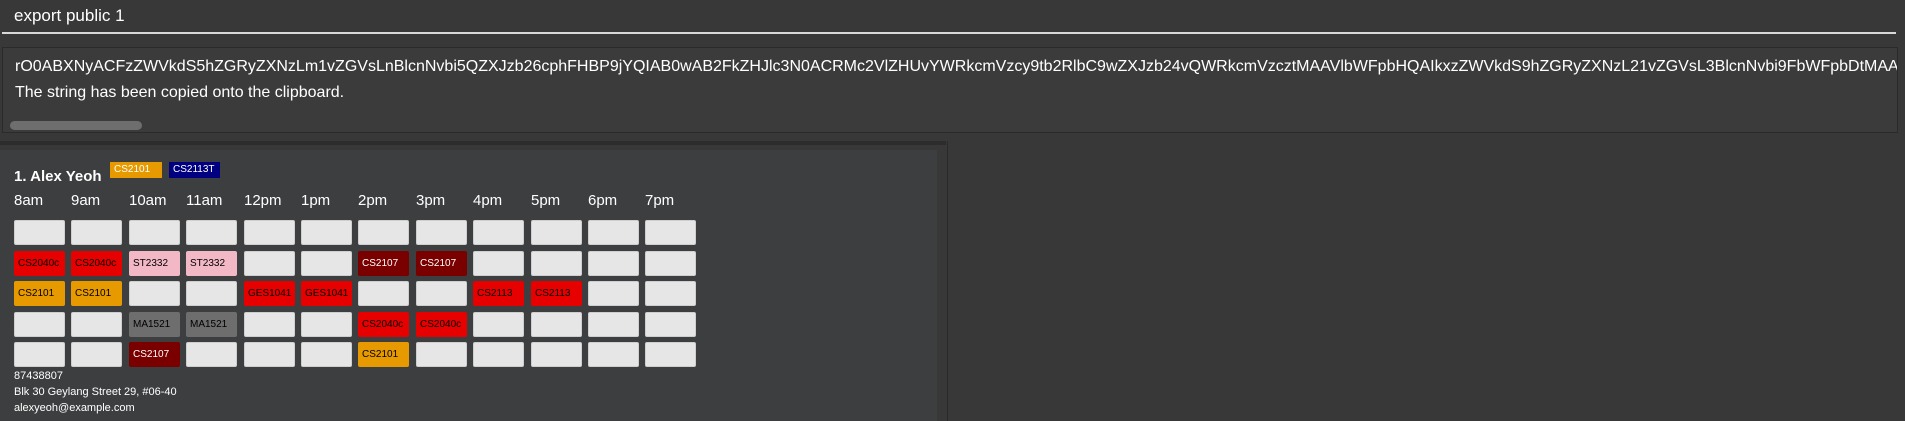  What do you see at coordinates (74, 408) in the screenshot?
I see `email: alexyeoh@example.com` at bounding box center [74, 408].